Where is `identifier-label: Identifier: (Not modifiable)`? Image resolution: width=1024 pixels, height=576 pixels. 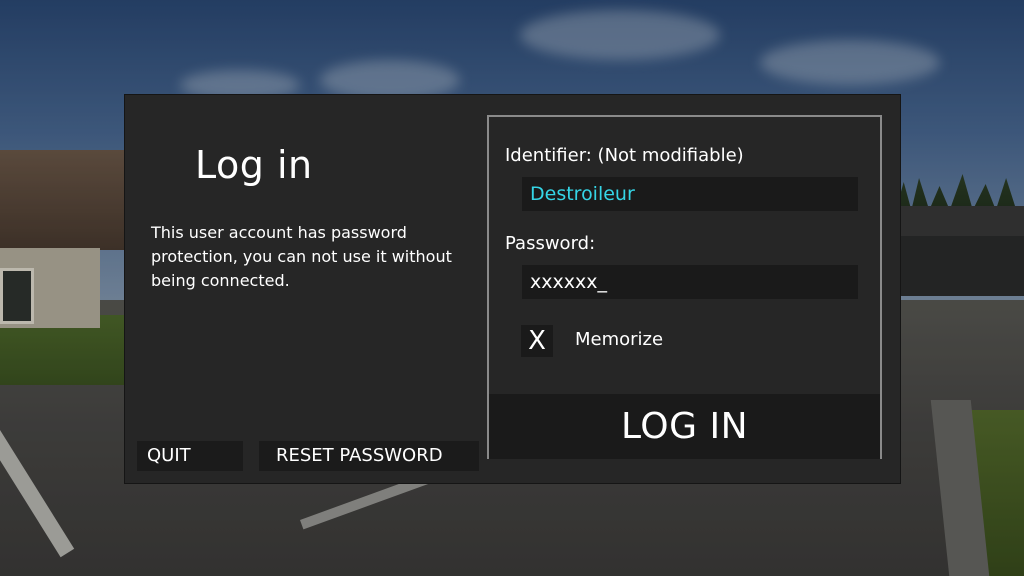 identifier-label: Identifier: (Not modifiable) is located at coordinates (624, 155).